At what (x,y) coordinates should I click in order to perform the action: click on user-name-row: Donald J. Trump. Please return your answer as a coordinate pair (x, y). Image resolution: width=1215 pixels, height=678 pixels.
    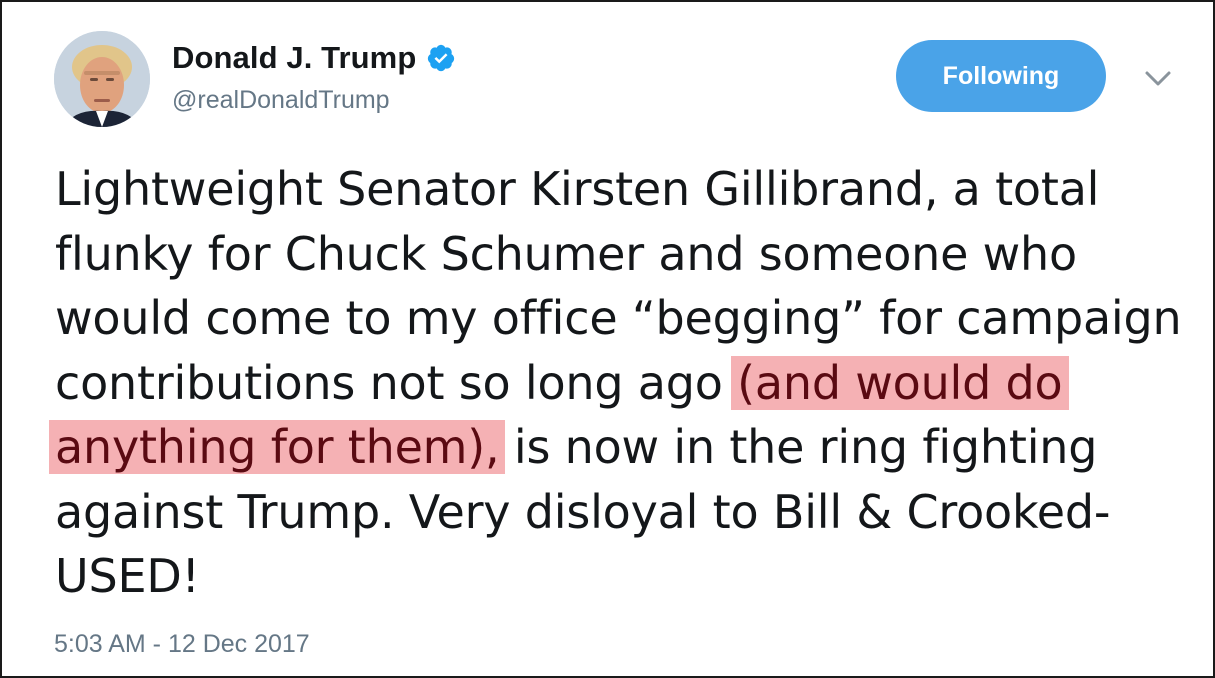
    Looking at the image, I should click on (314, 58).